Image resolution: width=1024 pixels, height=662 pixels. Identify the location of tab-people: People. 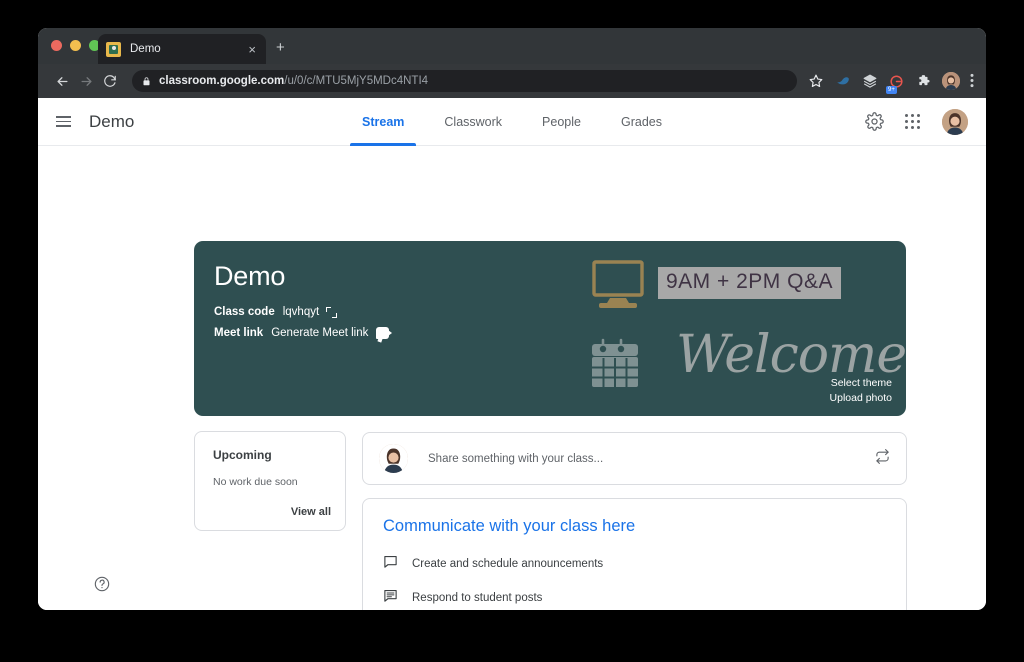
(561, 121).